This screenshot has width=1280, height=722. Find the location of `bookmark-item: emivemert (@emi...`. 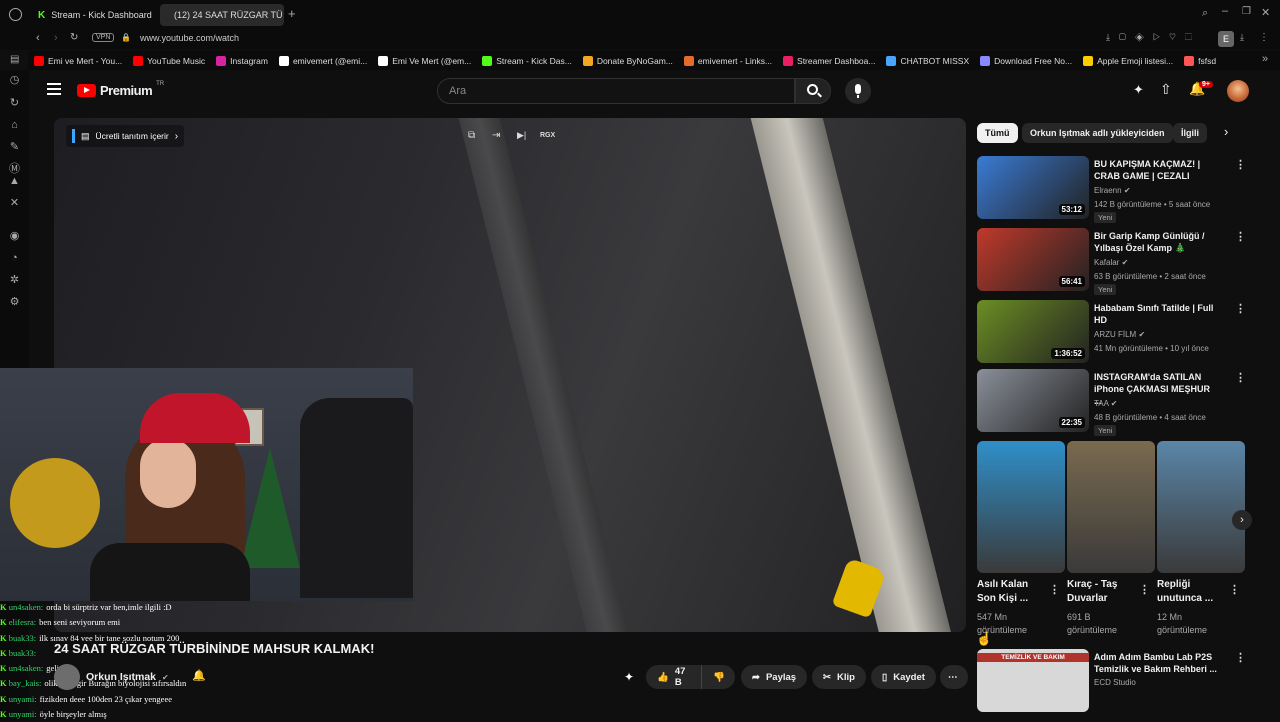

bookmark-item: emivemert (@emi... is located at coordinates (322, 60).